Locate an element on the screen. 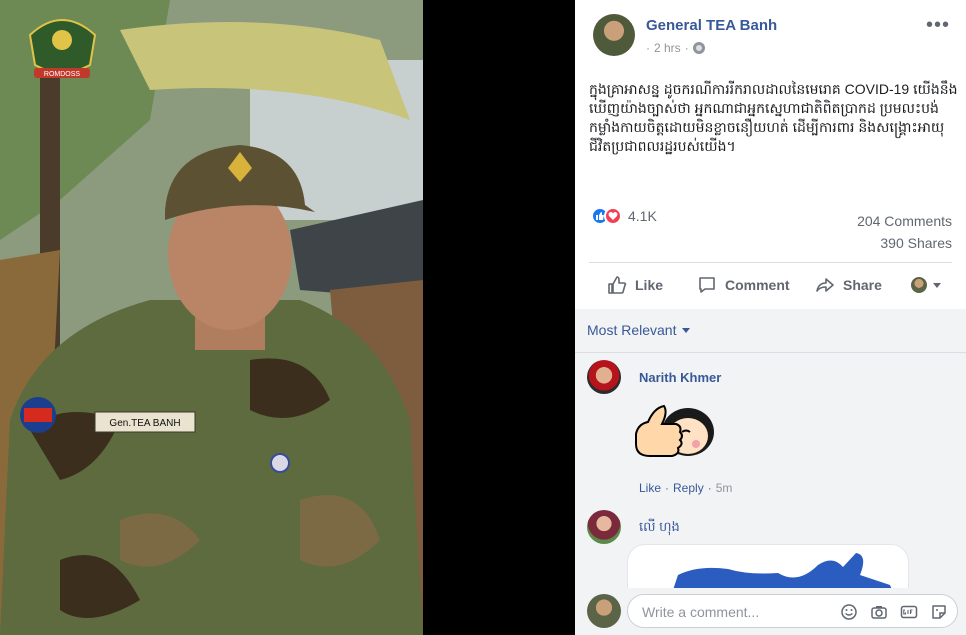 The width and height of the screenshot is (966, 635). post-actions: Like Comment Share is located at coordinates (770, 285).